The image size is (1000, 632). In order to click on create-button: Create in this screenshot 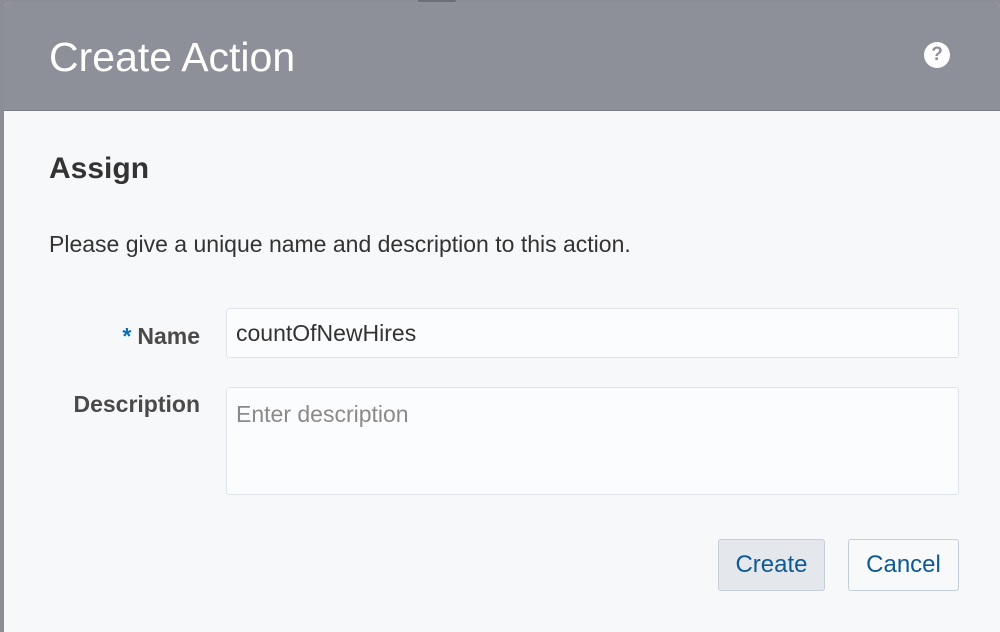, I will do `click(771, 565)`.